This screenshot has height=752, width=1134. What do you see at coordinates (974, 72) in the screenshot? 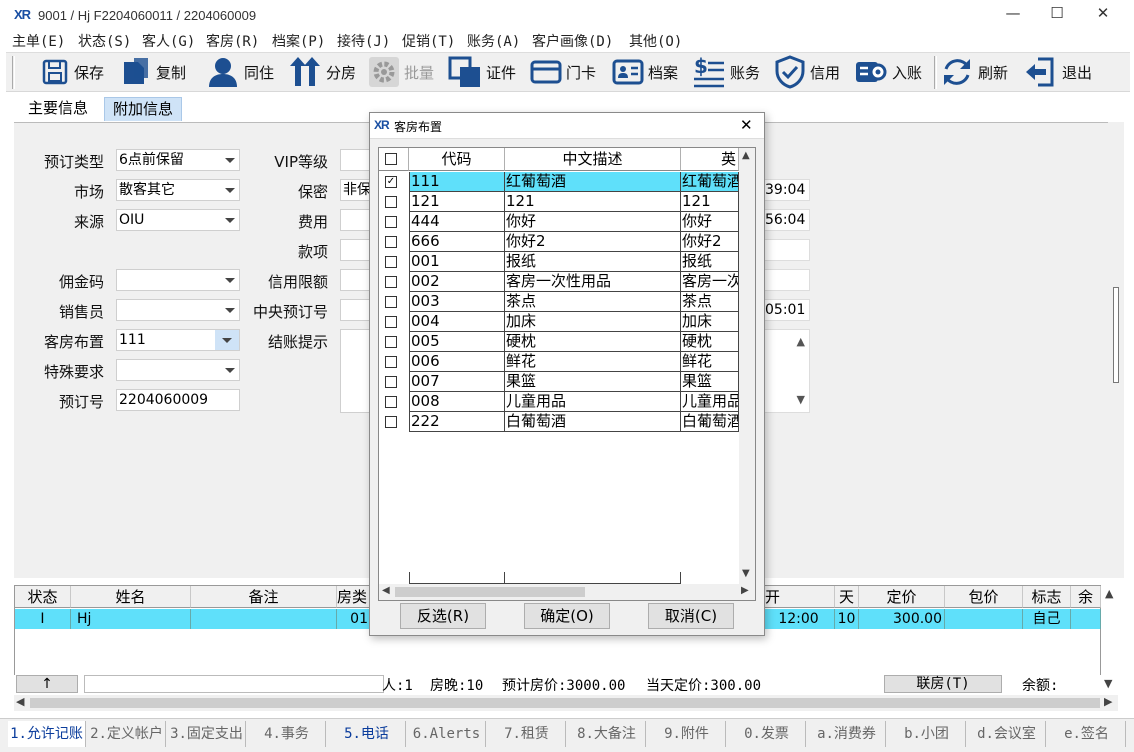
I see `refresh-button: 刷新` at bounding box center [974, 72].